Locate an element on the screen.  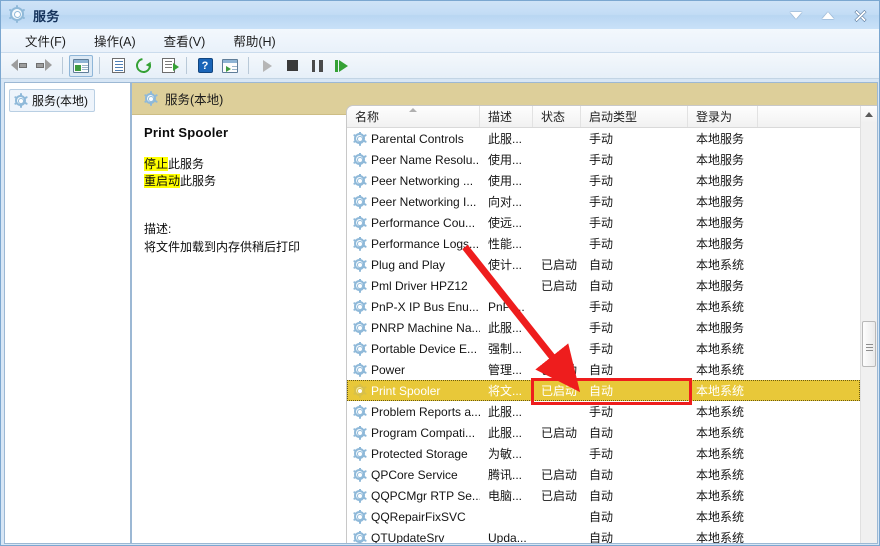
column-header-label: 启动类型 is located at coordinates (613, 117).